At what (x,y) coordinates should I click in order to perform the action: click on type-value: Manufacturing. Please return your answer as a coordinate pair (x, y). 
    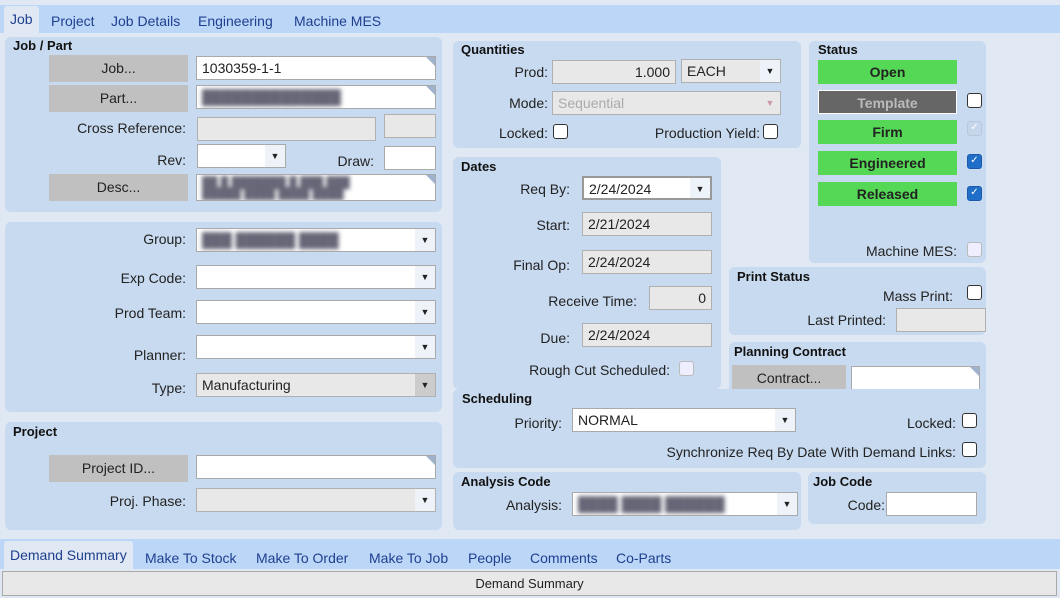
    Looking at the image, I should click on (246, 385).